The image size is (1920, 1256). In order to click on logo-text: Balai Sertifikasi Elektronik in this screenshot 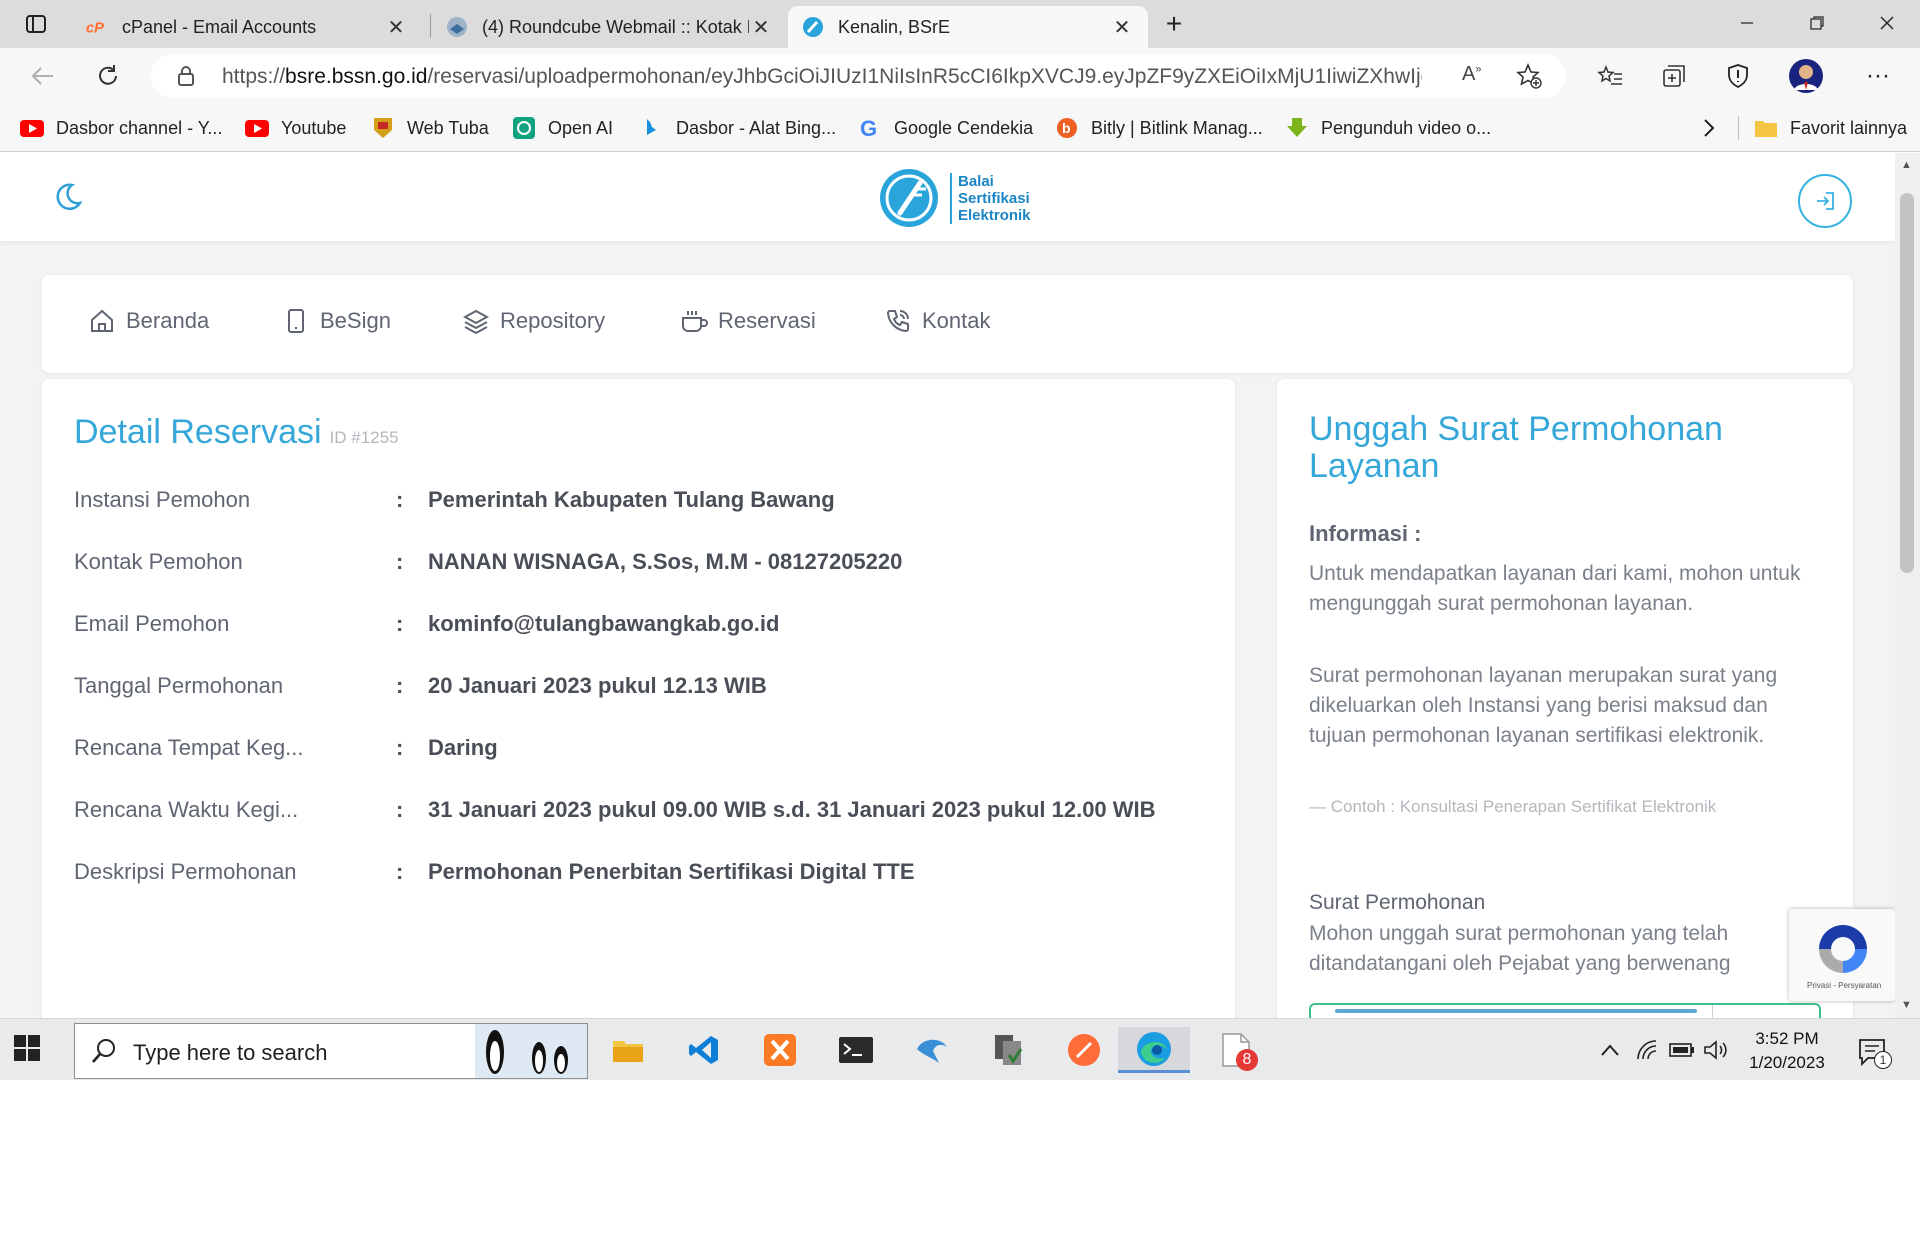, I will do `click(990, 198)`.